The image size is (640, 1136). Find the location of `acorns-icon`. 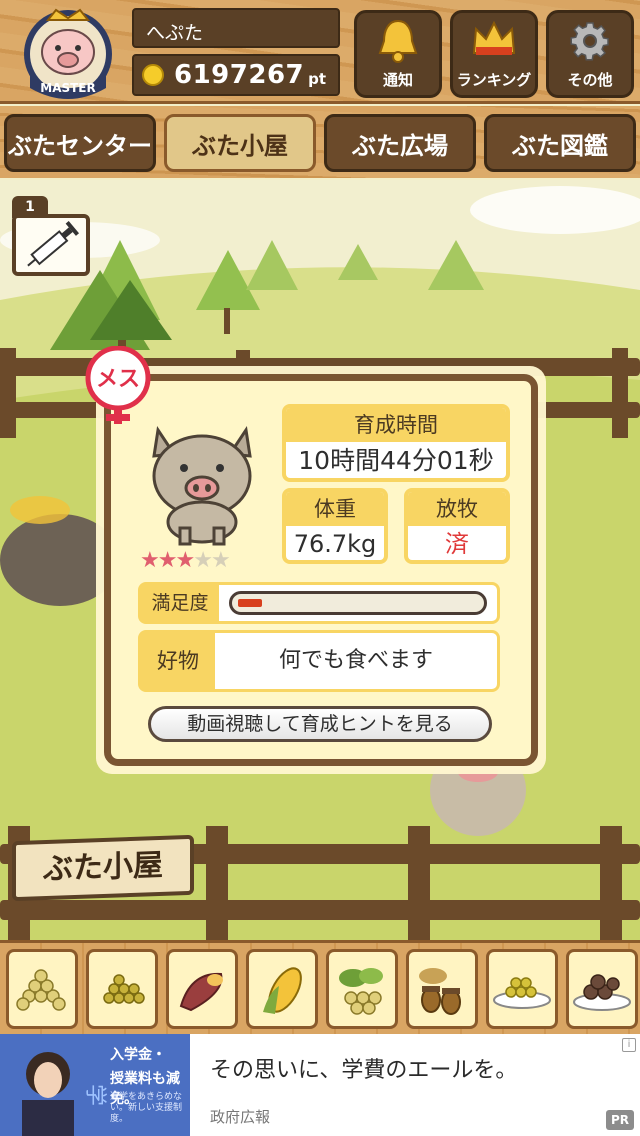

acorns-icon is located at coordinates (440, 991).